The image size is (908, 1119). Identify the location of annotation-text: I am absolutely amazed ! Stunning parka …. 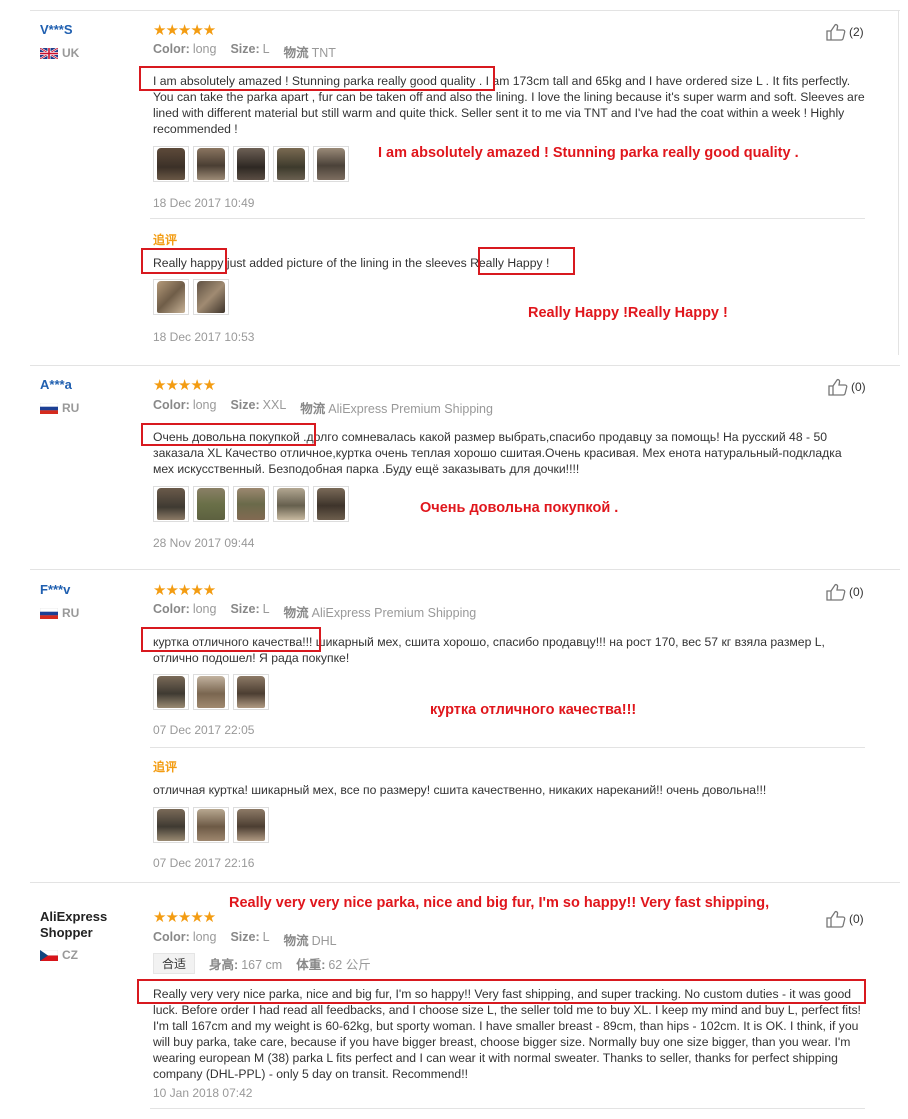
(588, 153).